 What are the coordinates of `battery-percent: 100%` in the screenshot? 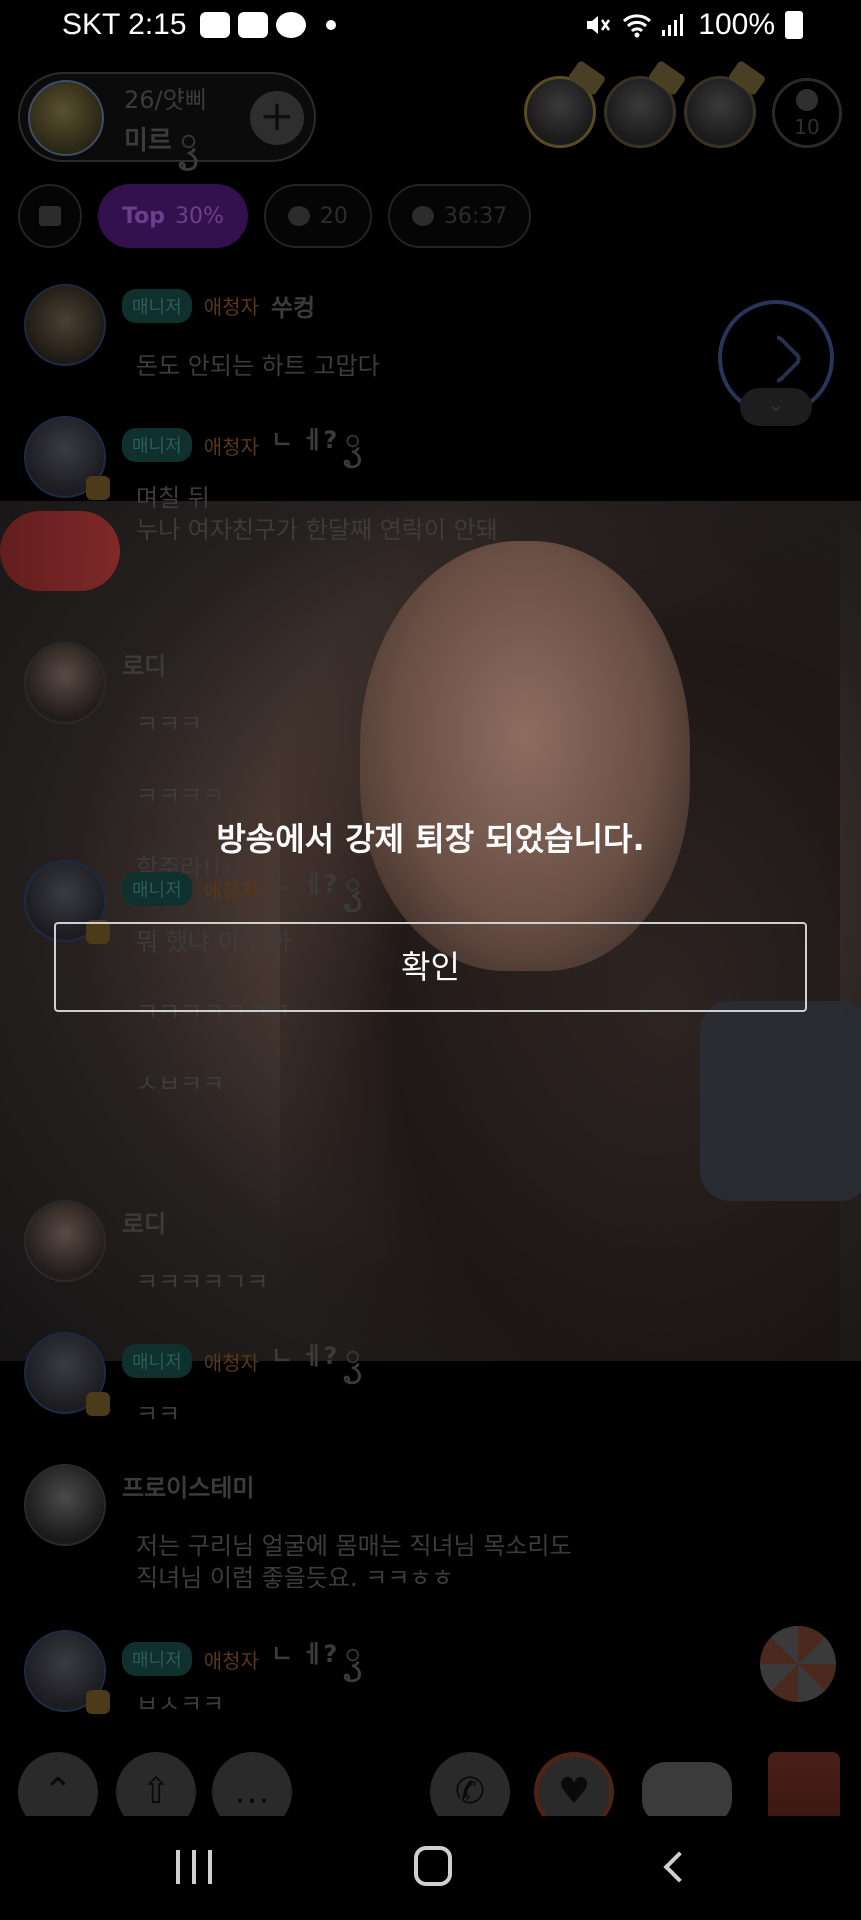 It's located at (736, 24).